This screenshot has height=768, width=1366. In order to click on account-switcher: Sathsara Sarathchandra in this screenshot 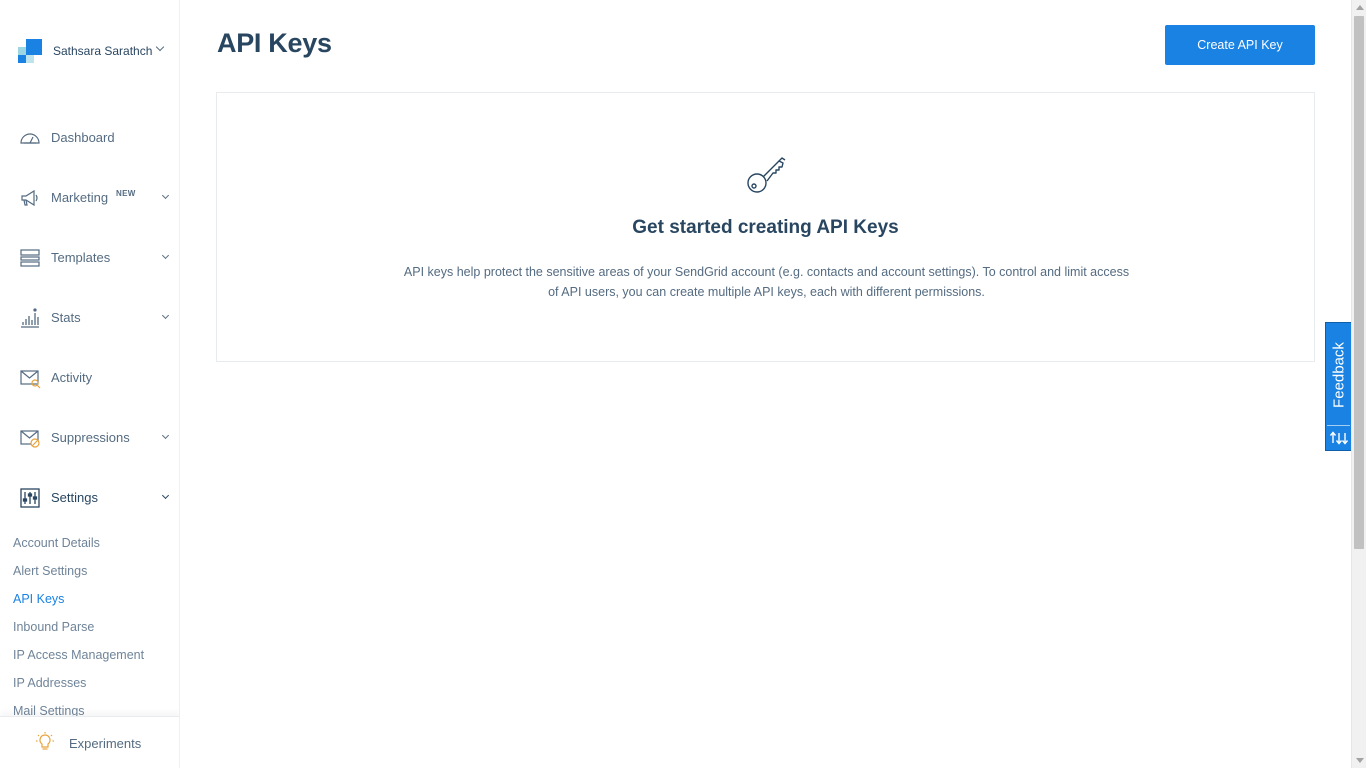, I will do `click(95, 51)`.